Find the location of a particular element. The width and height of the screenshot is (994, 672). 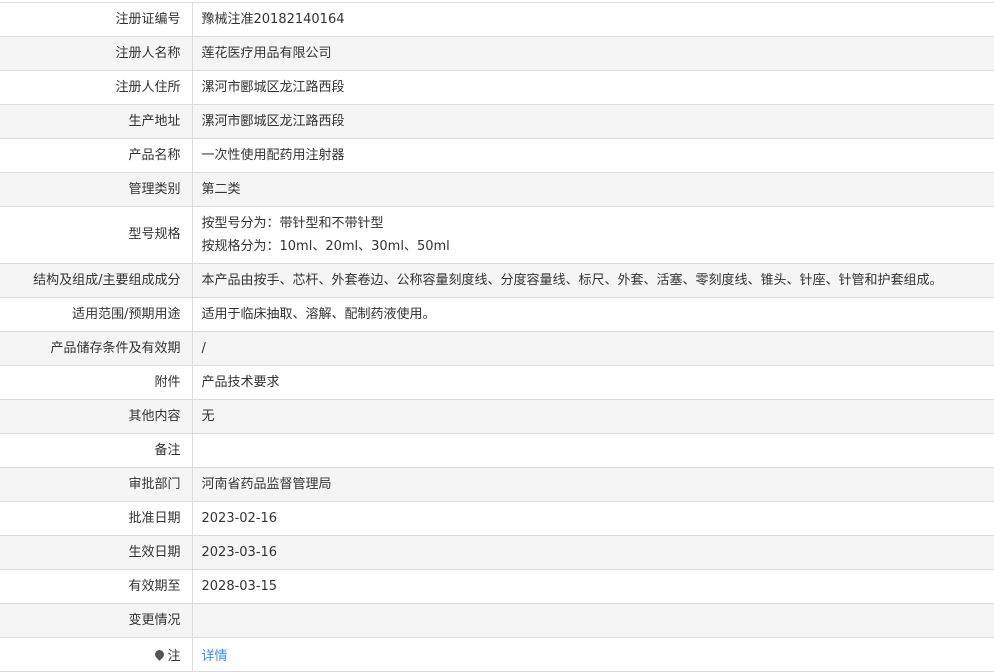

row-intended-use: 适用范围/预期用途 适用于临床抽取、溶解、配制药液使用。 is located at coordinates (497, 315).